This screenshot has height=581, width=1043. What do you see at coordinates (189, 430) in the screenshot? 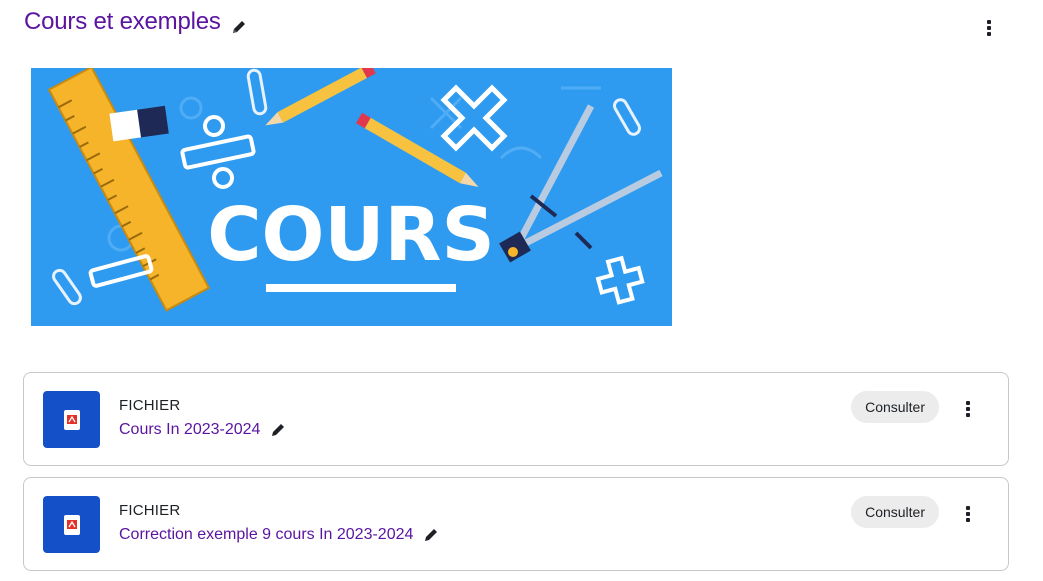
I see `activity-name: Cours In 2023-2024` at bounding box center [189, 430].